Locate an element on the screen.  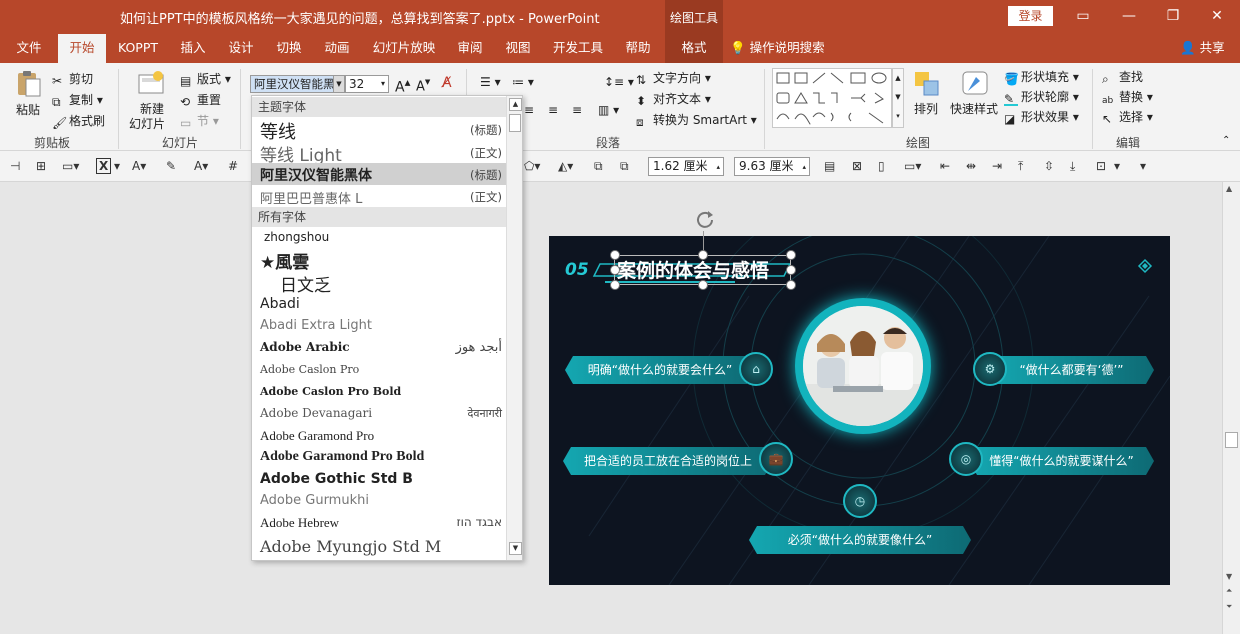
quick-styles-label: 快速样式 is located at coordinates (974, 108).